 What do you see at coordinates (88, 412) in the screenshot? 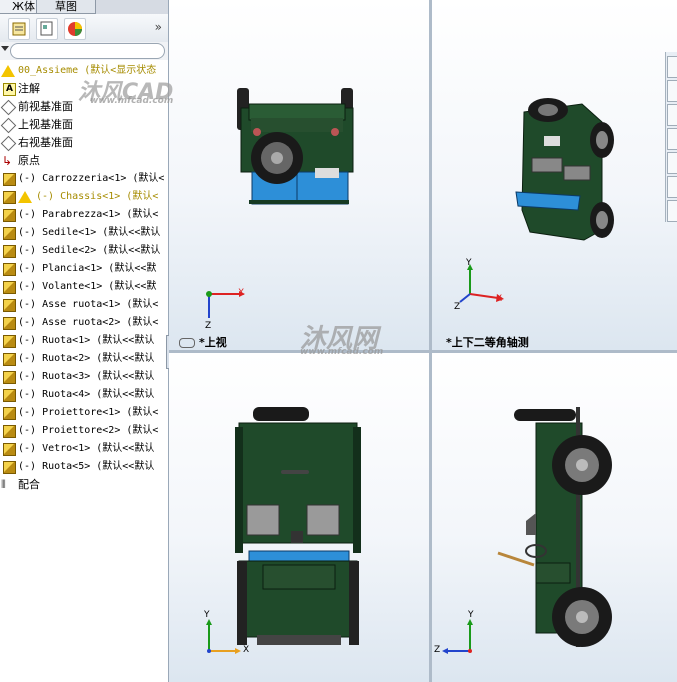
I see `tree-item-label: (-) Proiettore<1> (默认<` at bounding box center [88, 412].